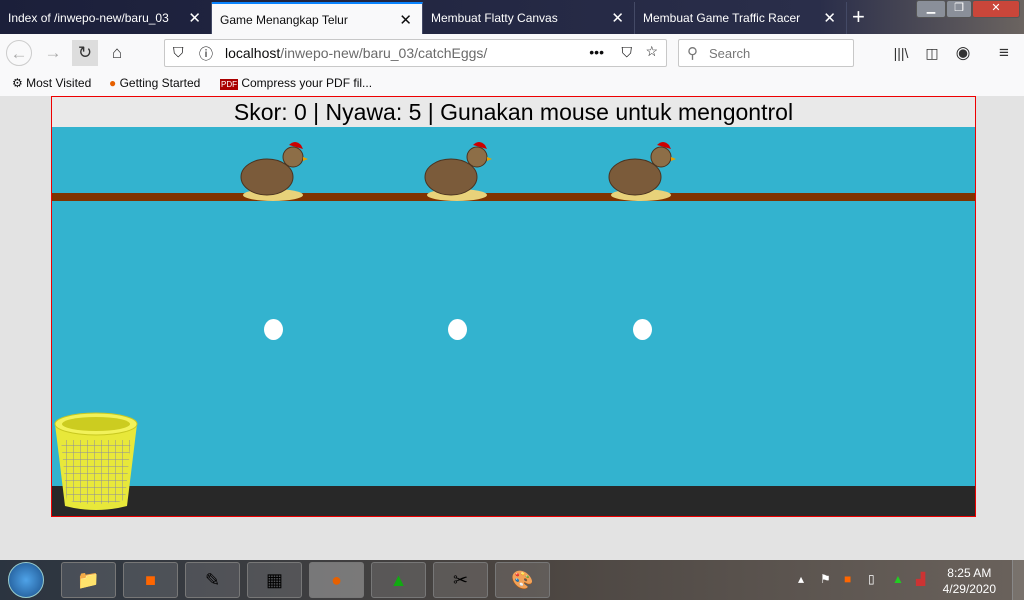  Describe the element at coordinates (730, 53) in the screenshot. I see `search-placeholder: Search` at that location.